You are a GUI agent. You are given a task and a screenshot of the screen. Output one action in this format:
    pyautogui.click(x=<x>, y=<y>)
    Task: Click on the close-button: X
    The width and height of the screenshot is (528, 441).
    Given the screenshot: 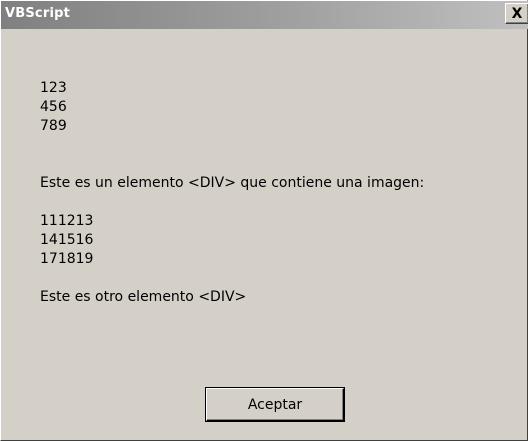 What is the action you would take?
    pyautogui.click(x=516, y=13)
    